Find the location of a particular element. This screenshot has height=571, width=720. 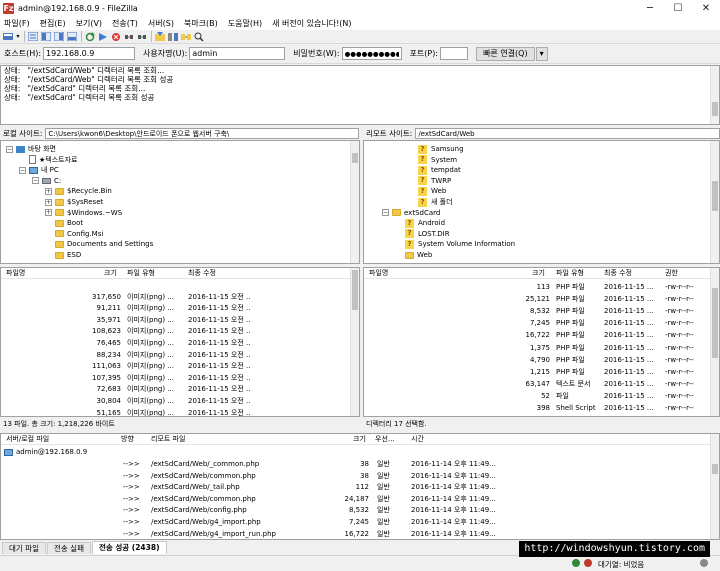

tab-failed-transfers: 전송 실패 is located at coordinates (68, 548).